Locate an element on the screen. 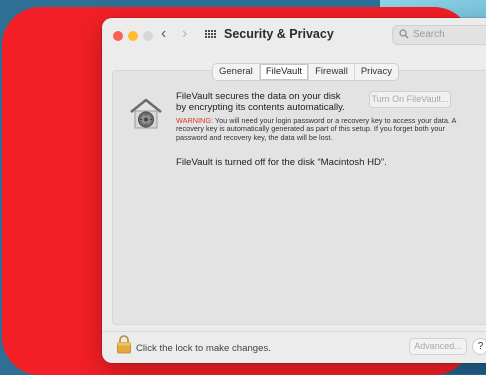 The image size is (486, 375). footer-divider is located at coordinates (294, 331).